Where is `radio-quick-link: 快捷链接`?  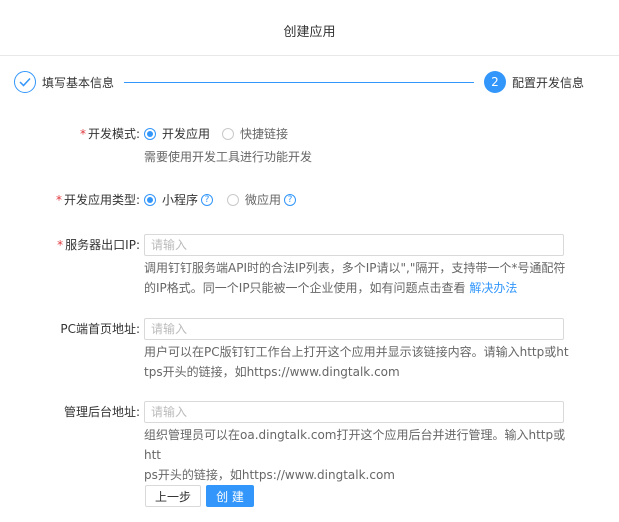
radio-quick-link: 快捷链接 is located at coordinates (255, 134).